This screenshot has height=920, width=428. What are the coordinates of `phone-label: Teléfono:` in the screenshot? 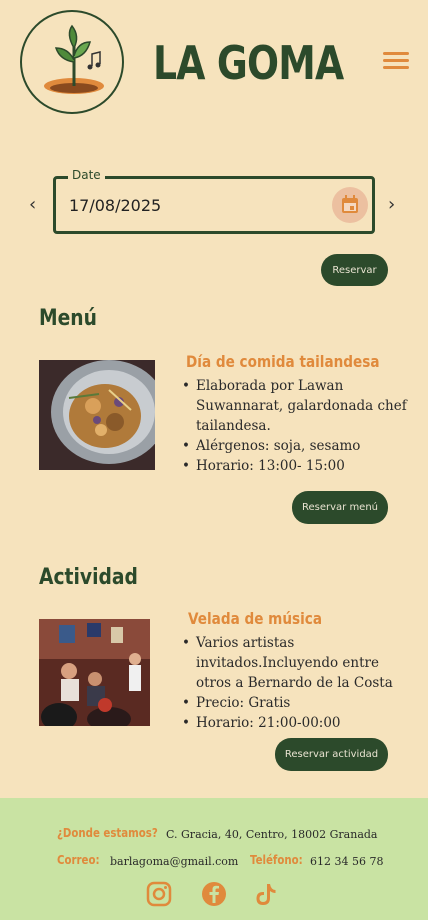 It's located at (276, 860).